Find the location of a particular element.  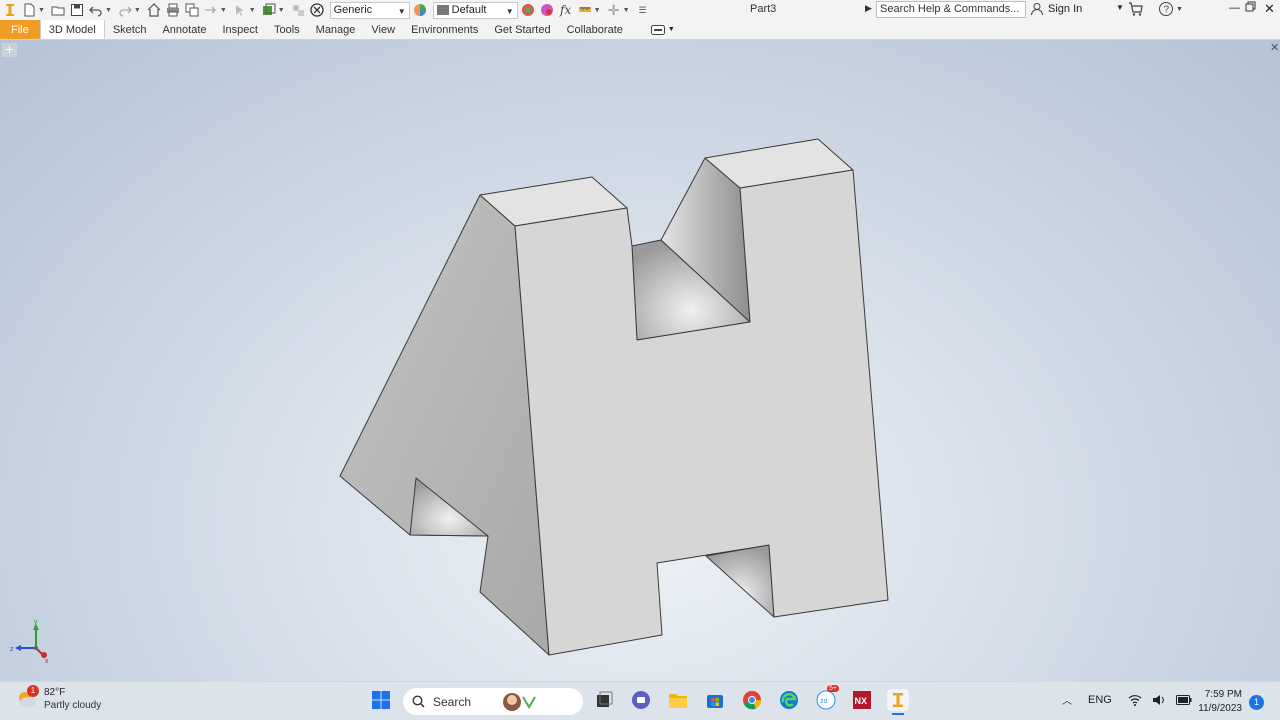

redo-icon is located at coordinates (125, 10).